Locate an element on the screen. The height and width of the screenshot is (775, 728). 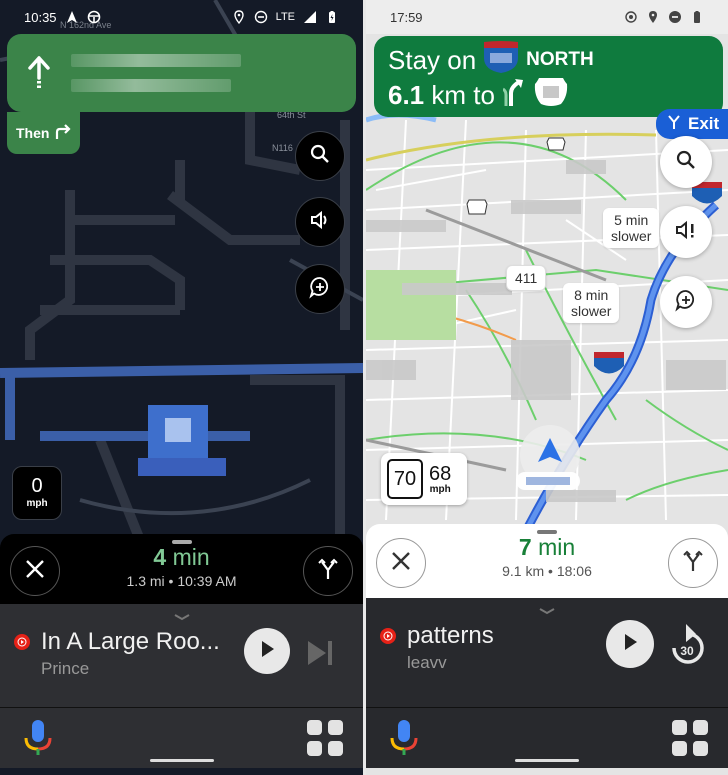
track-artist: leavv is located at coordinates (427, 662).